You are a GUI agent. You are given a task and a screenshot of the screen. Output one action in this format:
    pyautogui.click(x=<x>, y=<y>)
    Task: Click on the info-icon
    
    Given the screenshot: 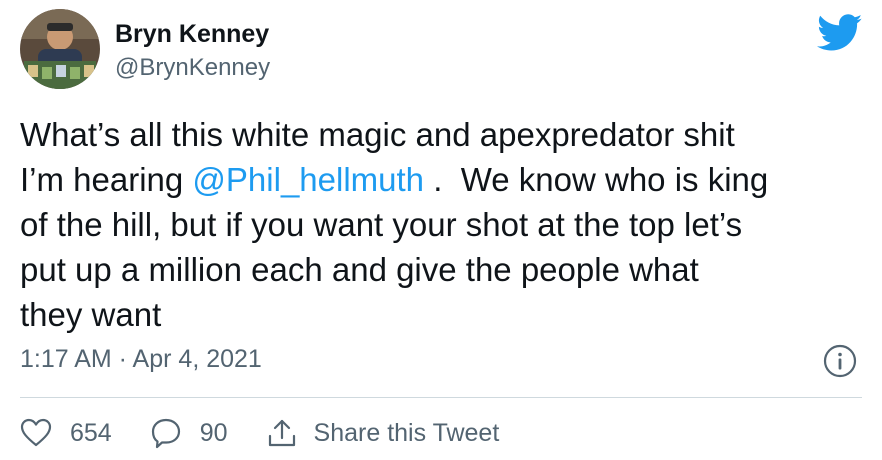 What is the action you would take?
    pyautogui.click(x=840, y=361)
    